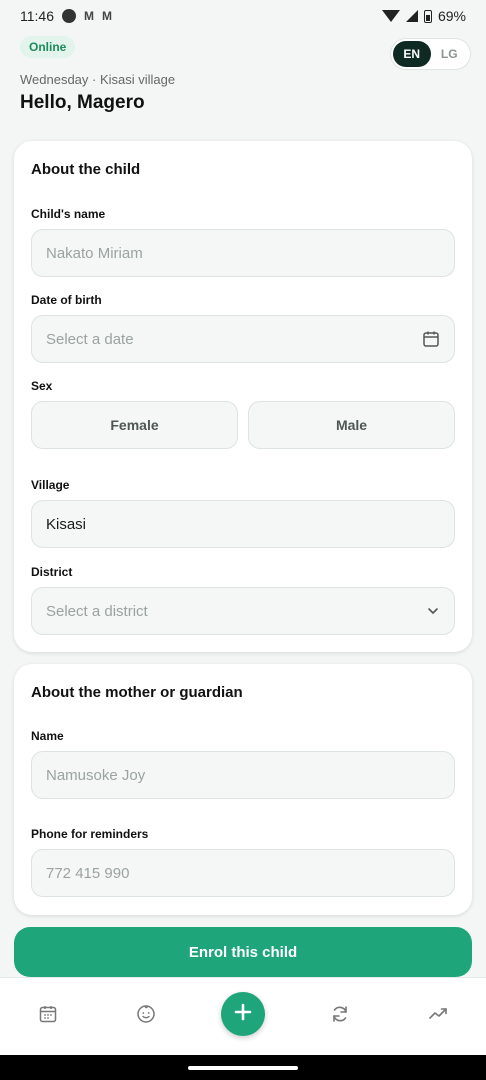 The image size is (486, 1080). Describe the element at coordinates (243, 524) in the screenshot. I see `village-input: Kisasi` at that location.